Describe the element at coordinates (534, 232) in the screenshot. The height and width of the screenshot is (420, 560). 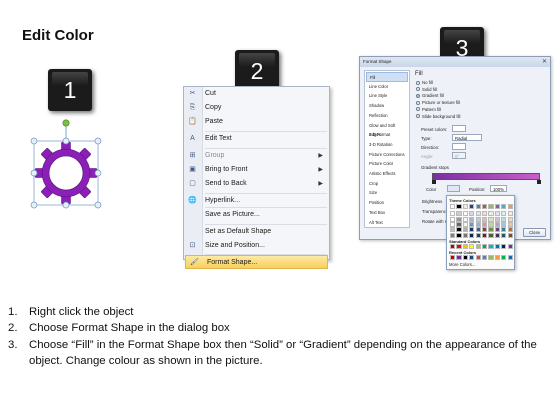
I see `close-button: Close` at that location.